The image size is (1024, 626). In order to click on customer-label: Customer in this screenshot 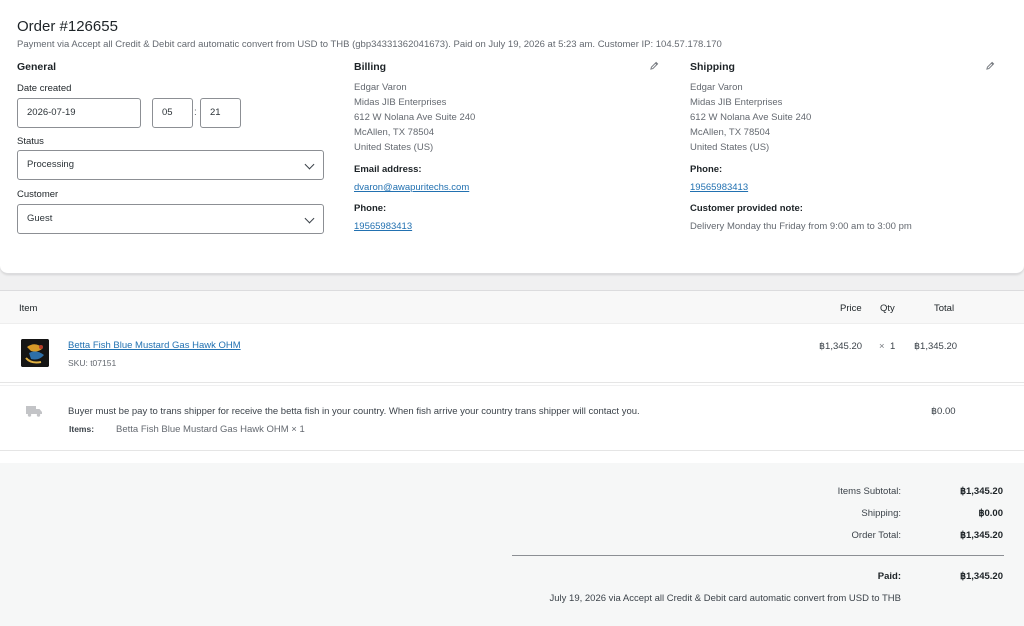, I will do `click(38, 194)`.